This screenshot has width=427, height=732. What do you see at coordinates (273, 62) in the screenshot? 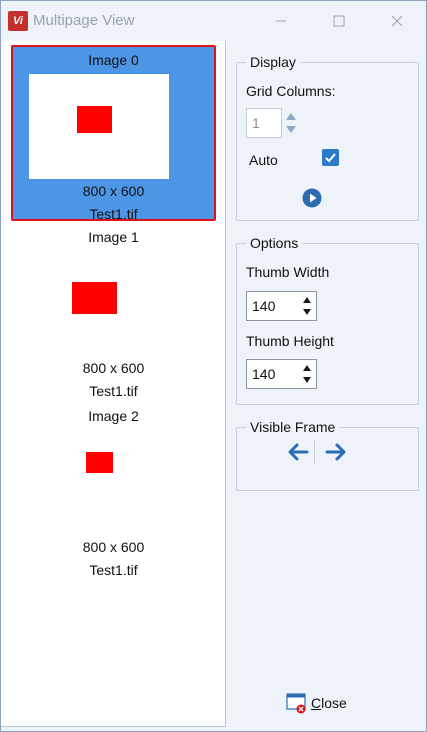
I see `display-group-title: Display` at bounding box center [273, 62].